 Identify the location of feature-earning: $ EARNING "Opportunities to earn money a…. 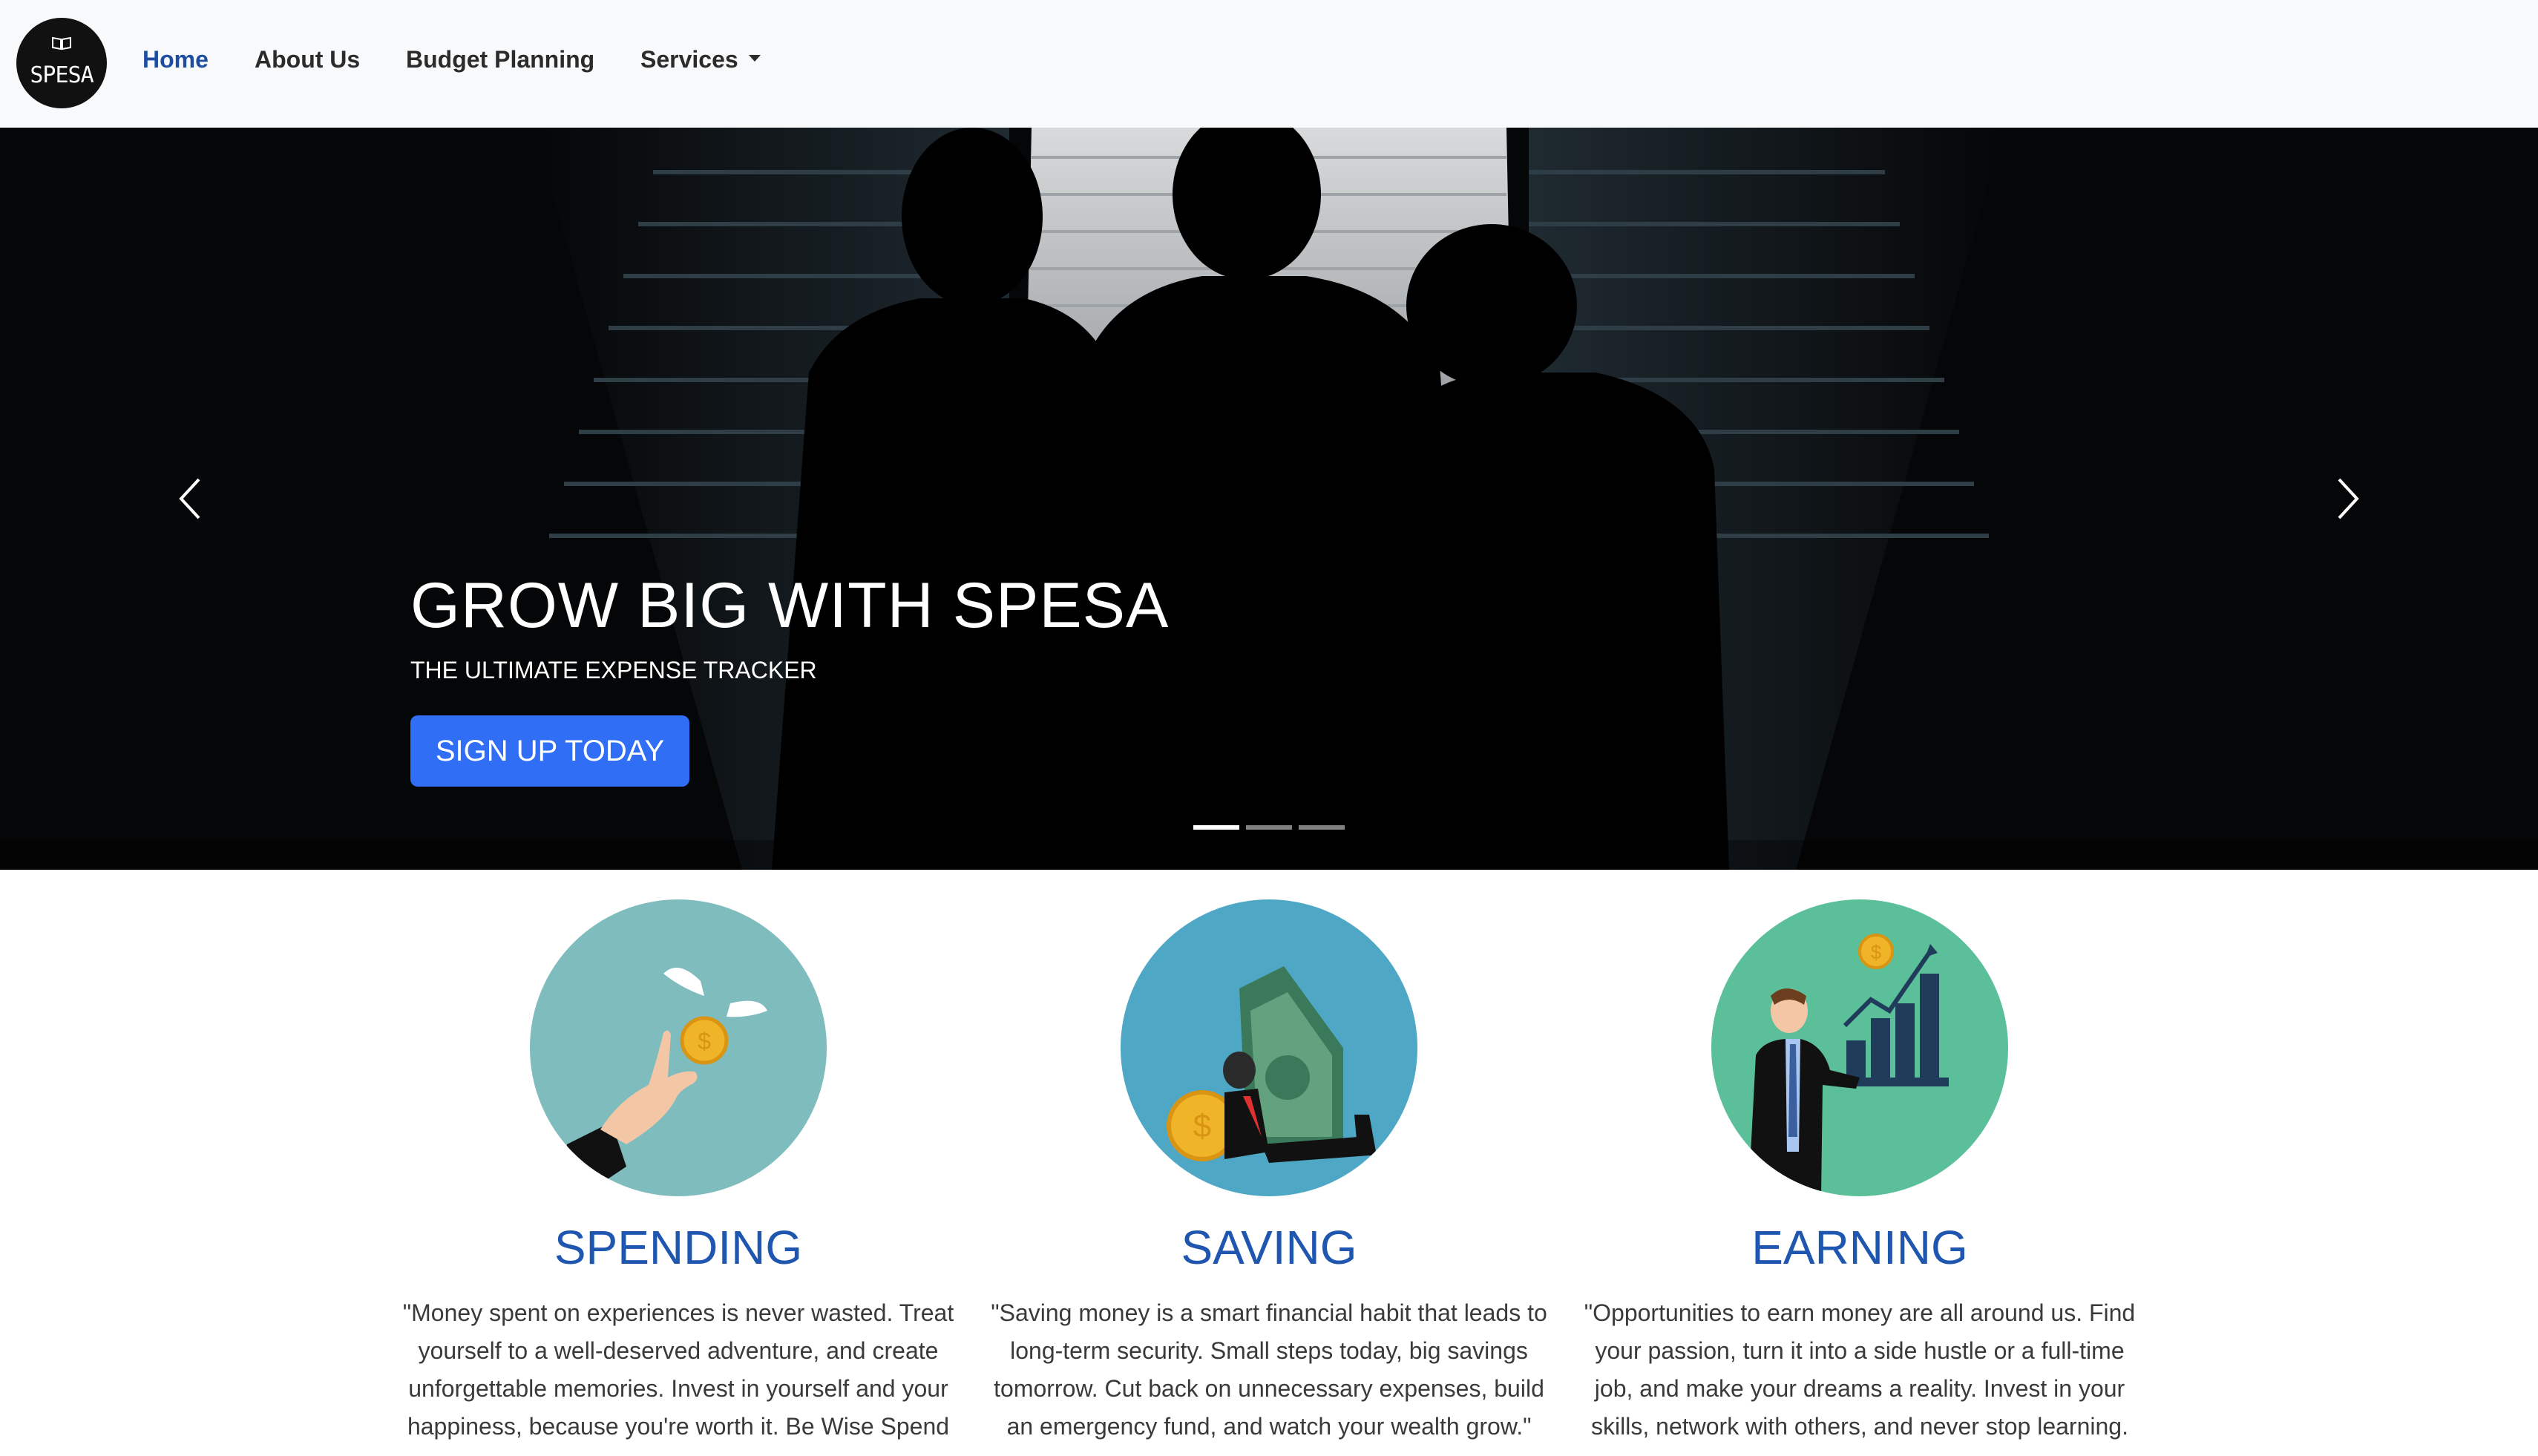
(1860, 1178).